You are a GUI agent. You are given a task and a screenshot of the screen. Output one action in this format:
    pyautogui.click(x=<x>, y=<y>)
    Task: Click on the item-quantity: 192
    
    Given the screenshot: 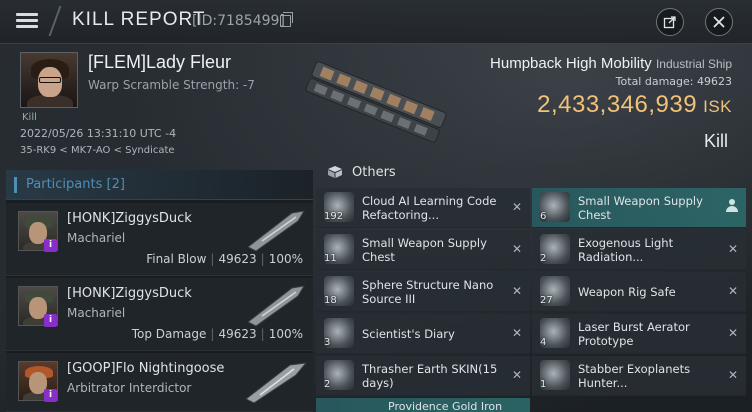 What is the action you would take?
    pyautogui.click(x=334, y=216)
    